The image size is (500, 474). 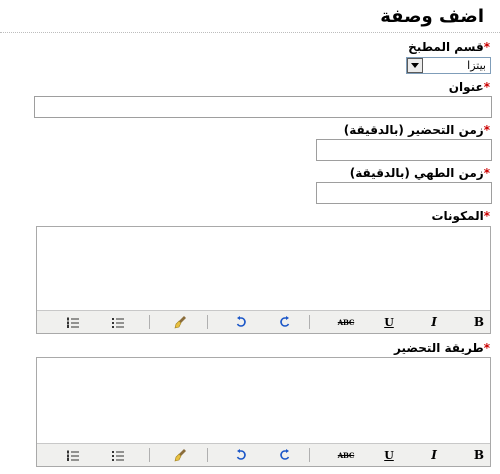 I want to click on method-label-text: طريقة التحضير, so click(x=439, y=348).